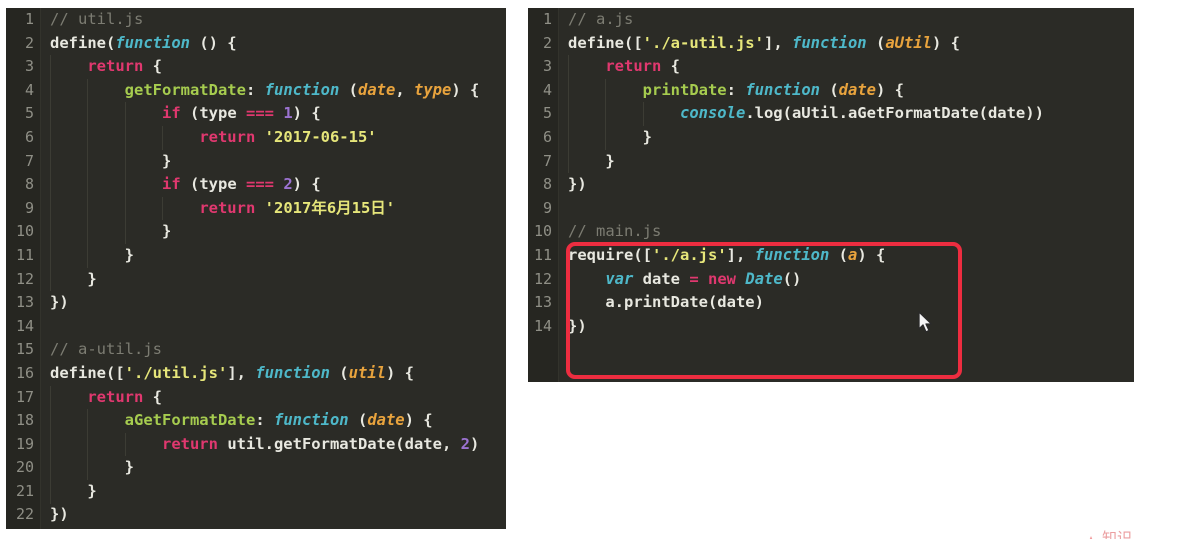 The height and width of the screenshot is (539, 1177). What do you see at coordinates (256, 232) in the screenshot?
I see `left-panel-line: 10 }` at bounding box center [256, 232].